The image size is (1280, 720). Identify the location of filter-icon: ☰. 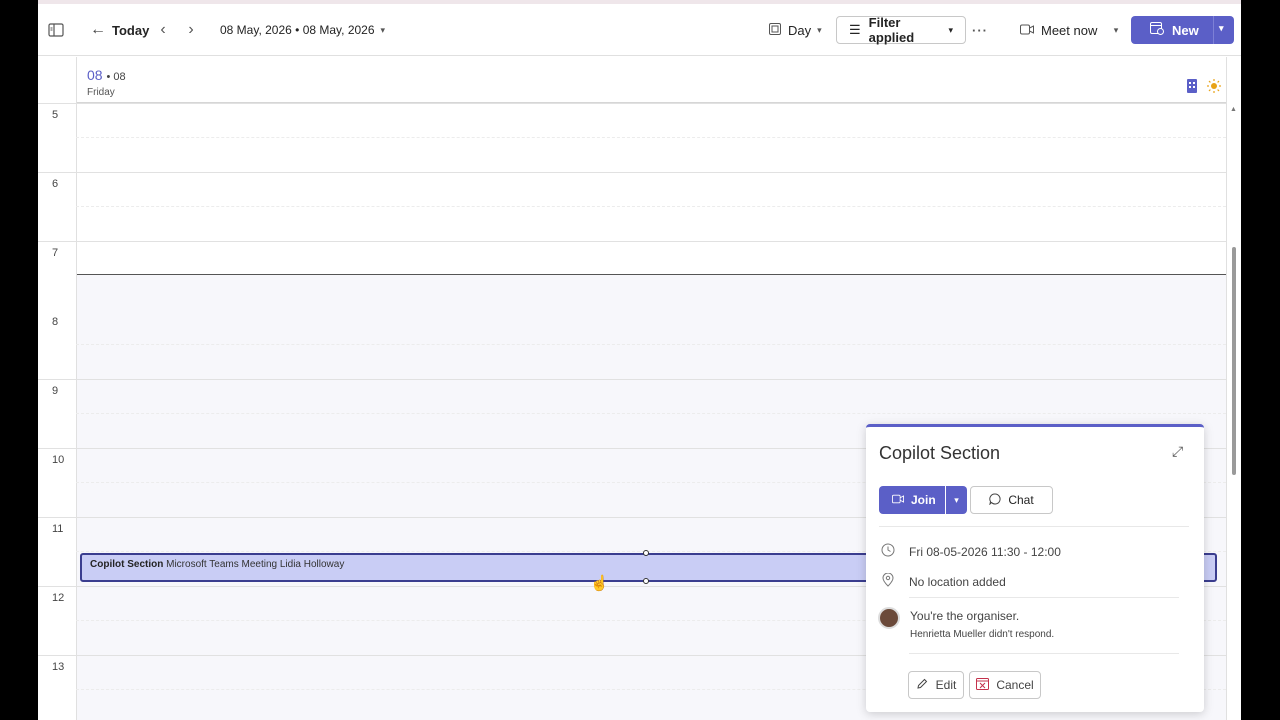
(855, 29).